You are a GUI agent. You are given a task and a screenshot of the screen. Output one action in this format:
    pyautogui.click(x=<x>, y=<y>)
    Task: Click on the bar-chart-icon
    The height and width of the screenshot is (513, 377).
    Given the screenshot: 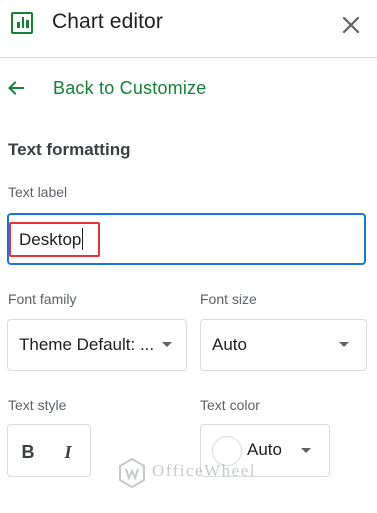 What is the action you would take?
    pyautogui.click(x=22, y=23)
    